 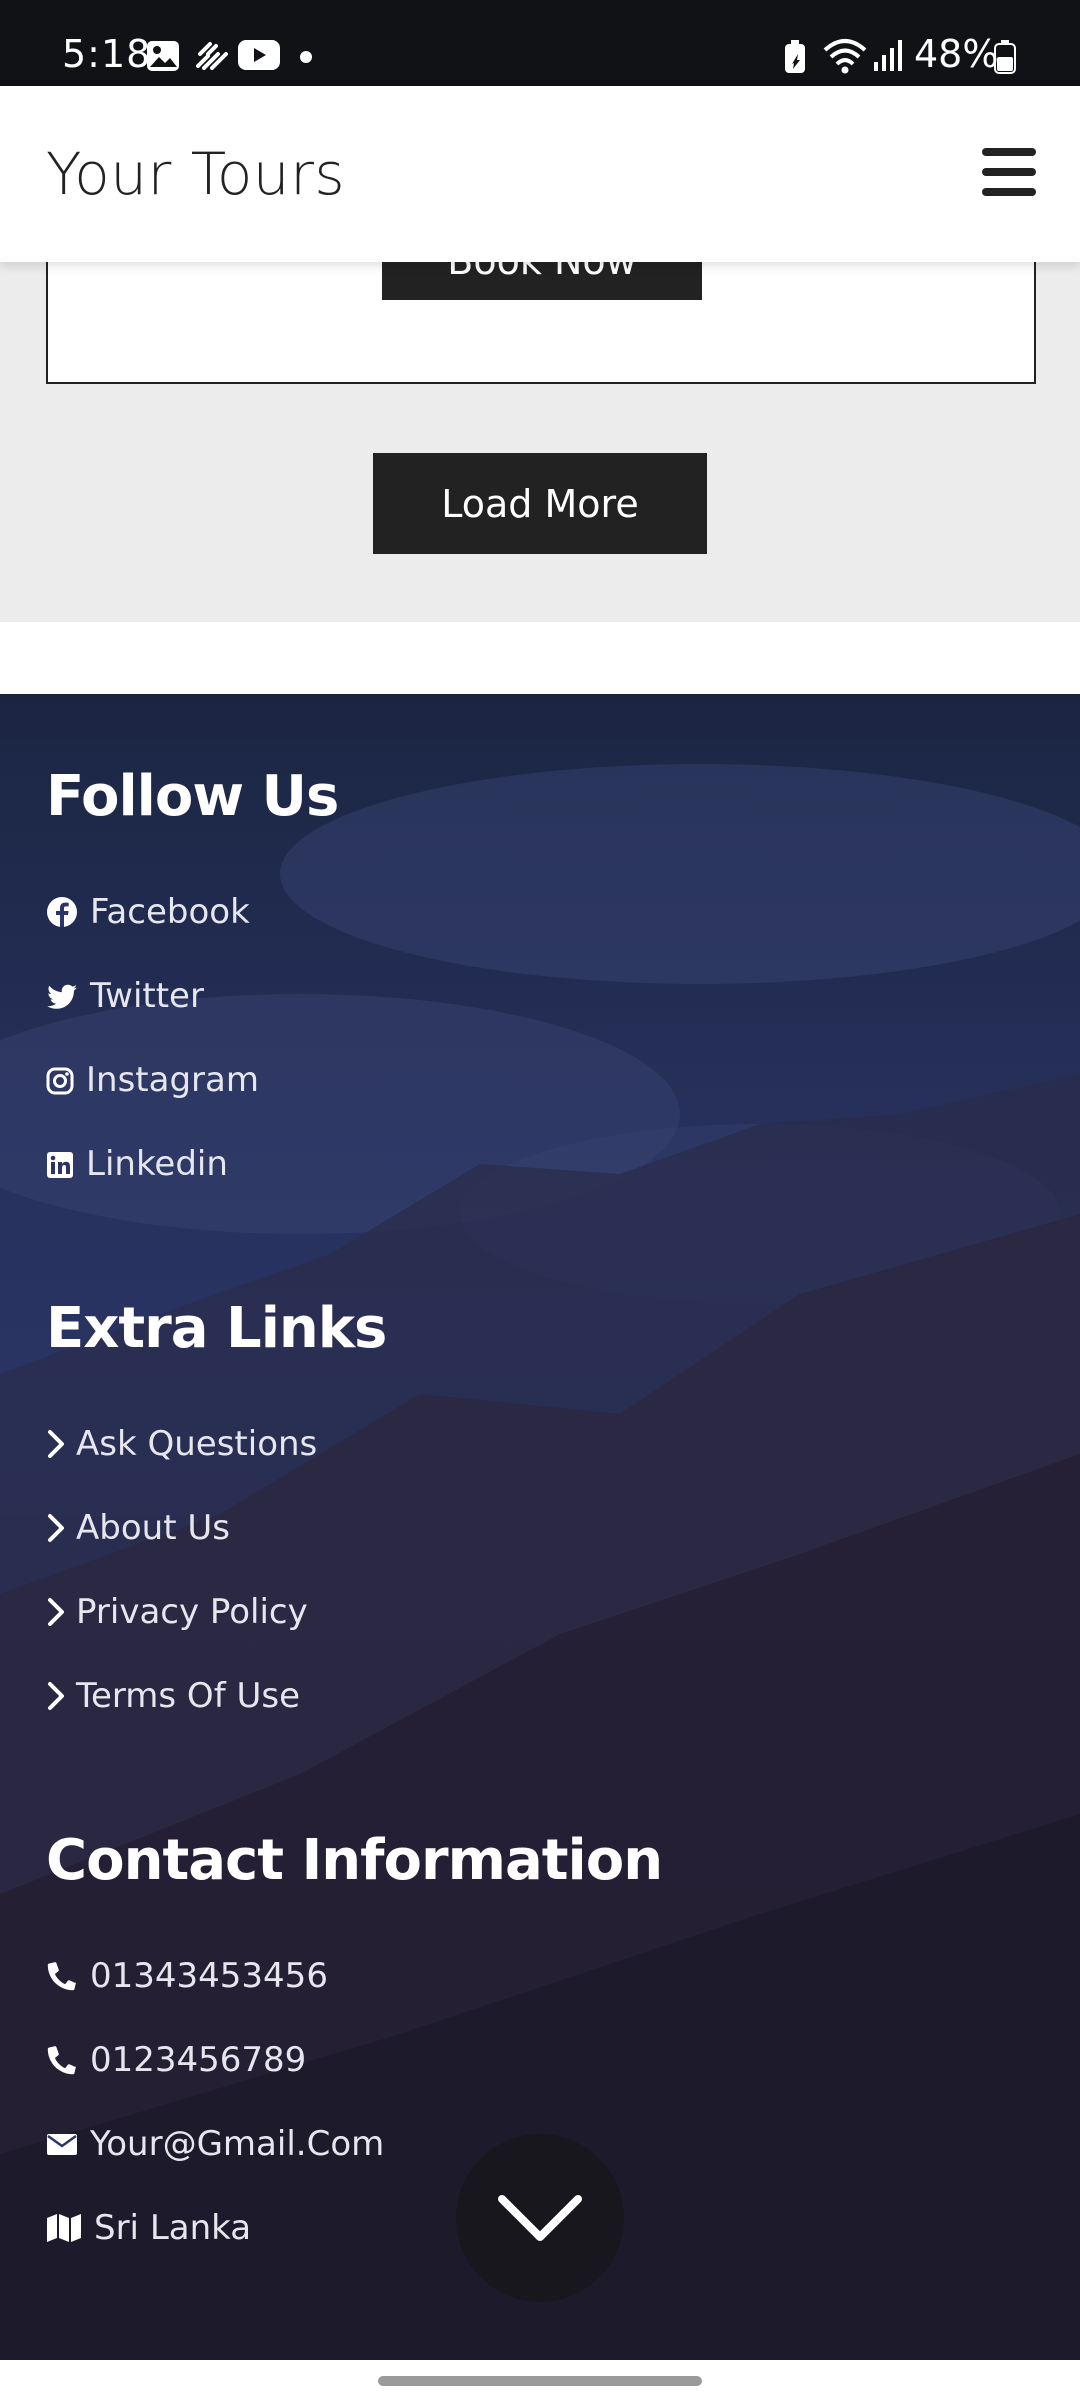 I want to click on twitter-label: Twitter, so click(x=147, y=996).